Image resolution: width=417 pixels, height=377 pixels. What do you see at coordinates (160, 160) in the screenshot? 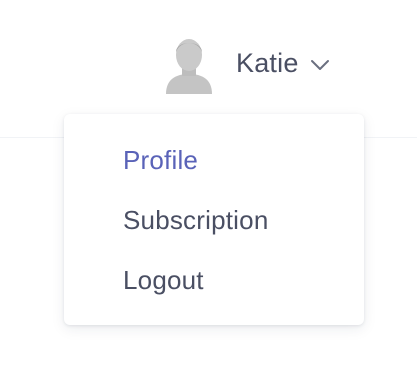
I see `menu-item-profile: Profile` at bounding box center [160, 160].